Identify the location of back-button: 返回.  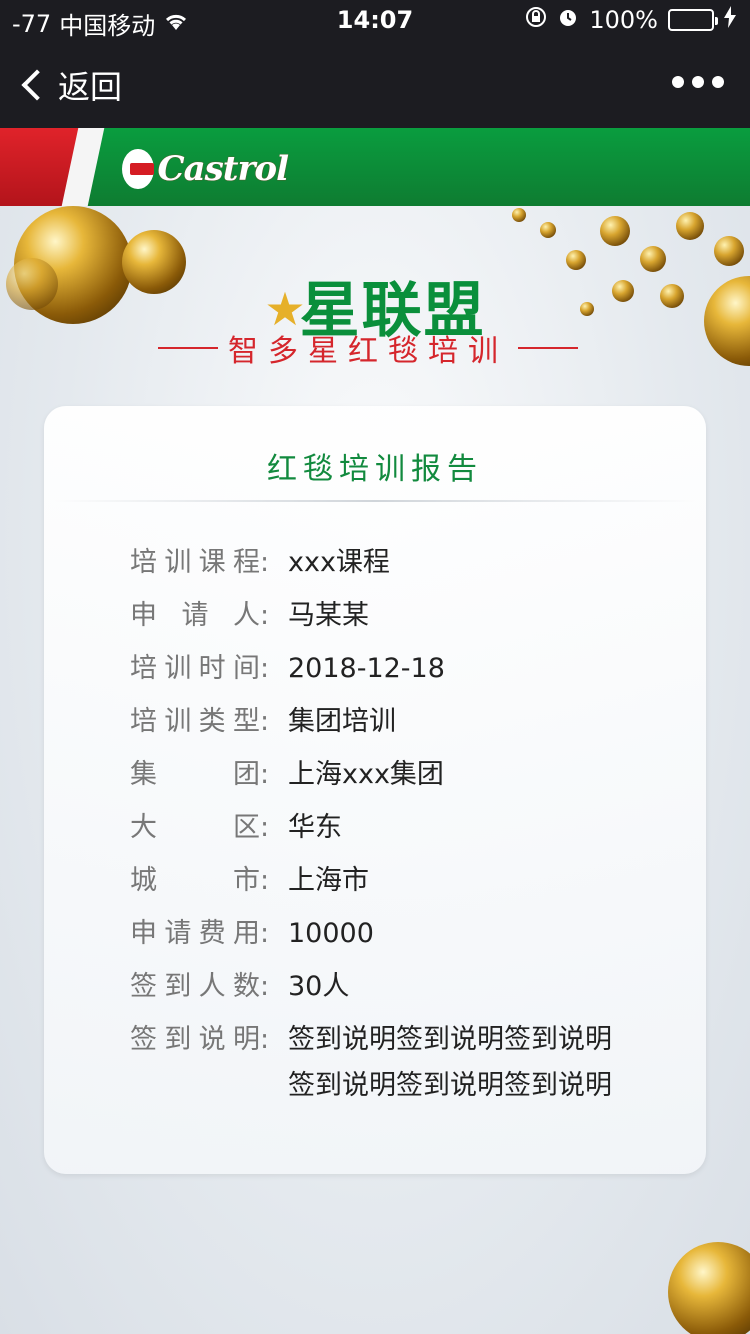
(70, 85).